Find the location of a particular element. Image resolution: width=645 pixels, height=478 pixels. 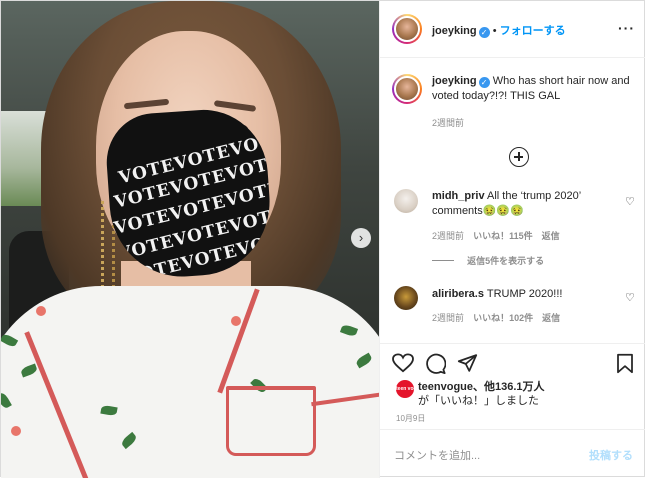

comment: aliribera.s TRUMP 2020!!! is located at coordinates (527, 294).